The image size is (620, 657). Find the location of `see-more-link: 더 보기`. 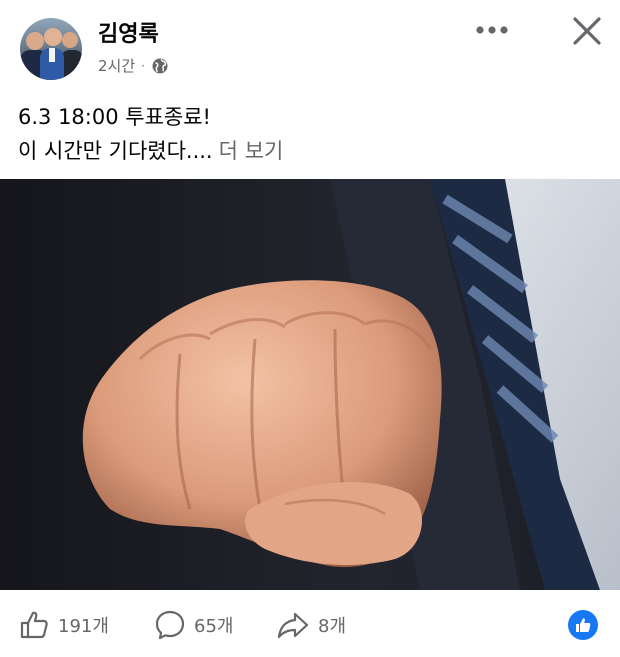

see-more-link: 더 보기 is located at coordinates (251, 151).